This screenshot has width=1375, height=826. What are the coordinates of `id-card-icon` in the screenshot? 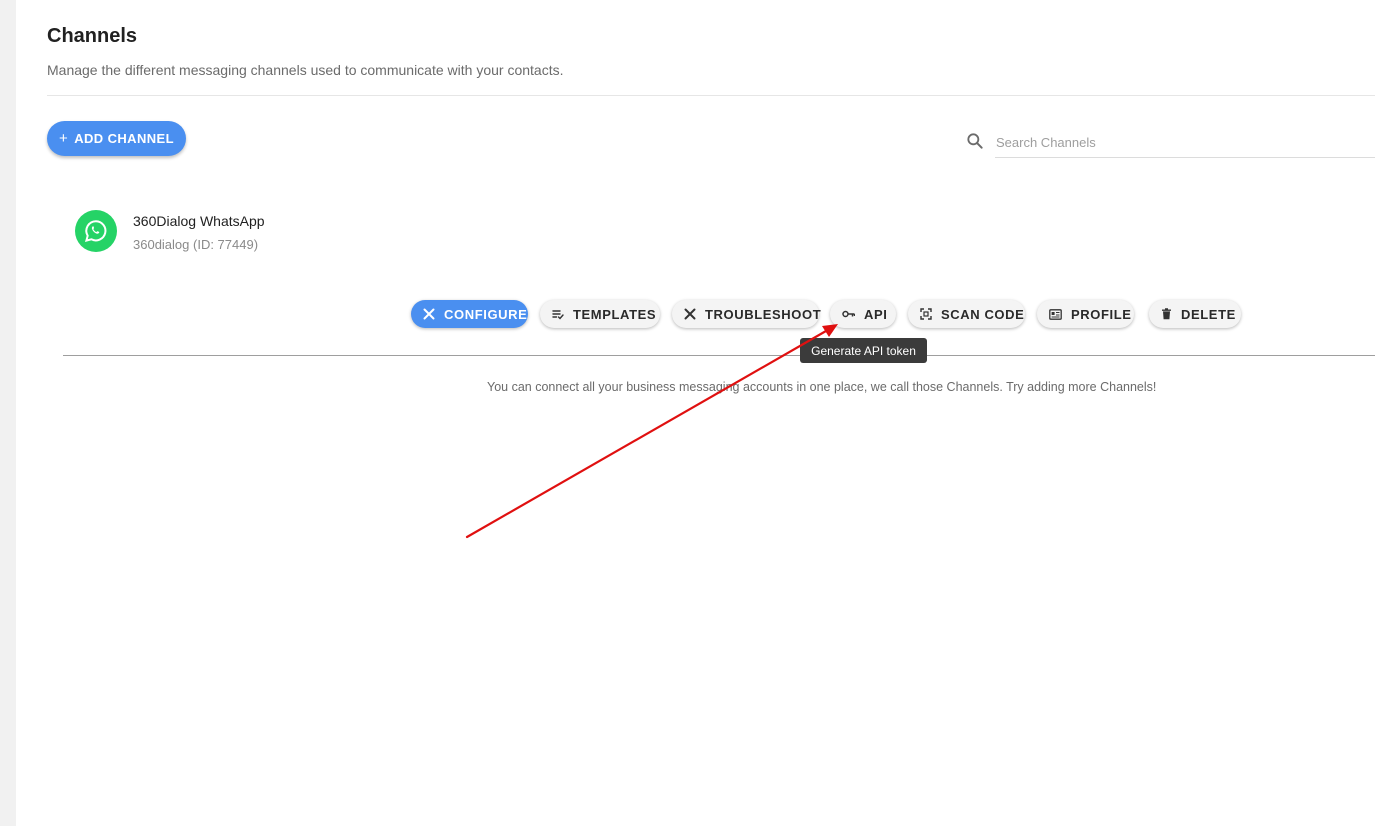 It's located at (1055, 314).